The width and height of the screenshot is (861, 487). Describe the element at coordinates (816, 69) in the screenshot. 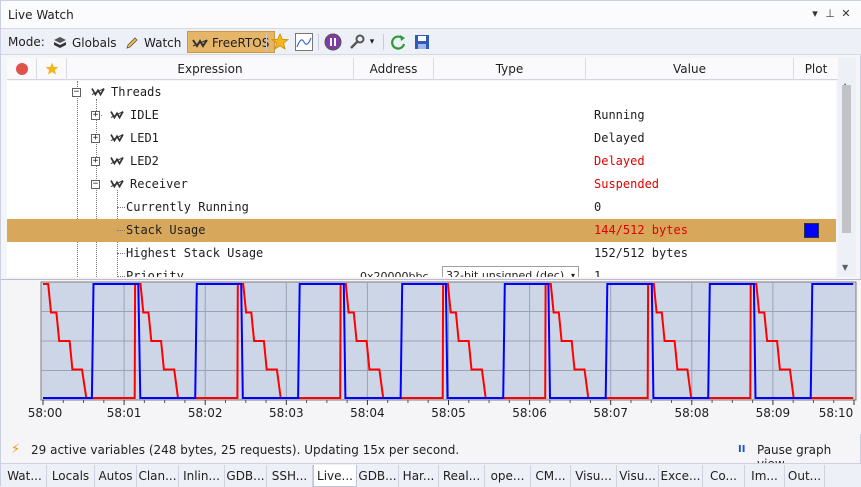

I see `plot-column-header: Plot` at that location.